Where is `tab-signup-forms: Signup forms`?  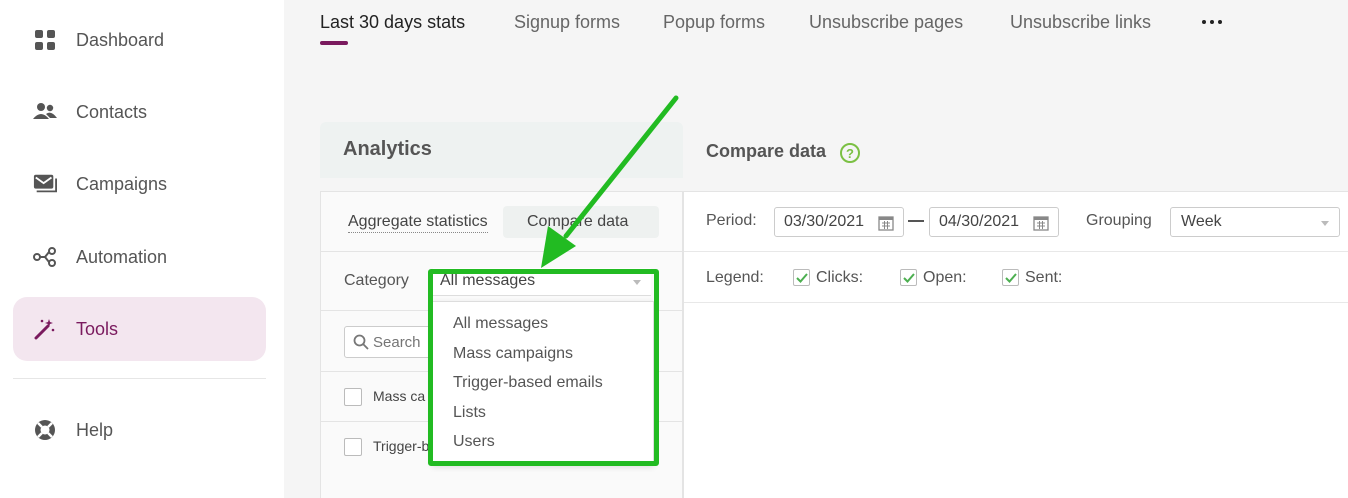
tab-signup-forms: Signup forms is located at coordinates (567, 22).